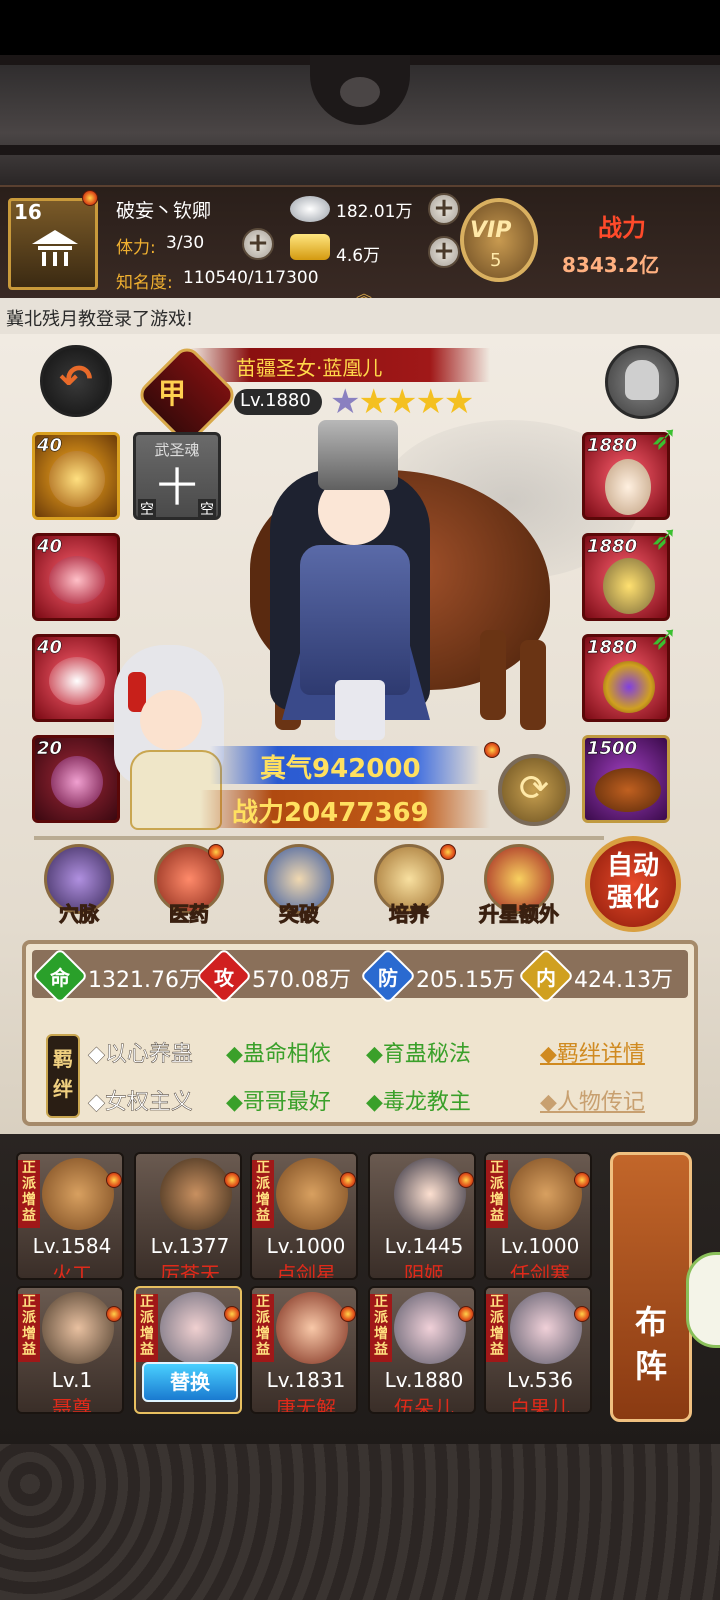 The image size is (720, 1600). I want to click on switch-hero-button: ⟳, so click(534, 790).